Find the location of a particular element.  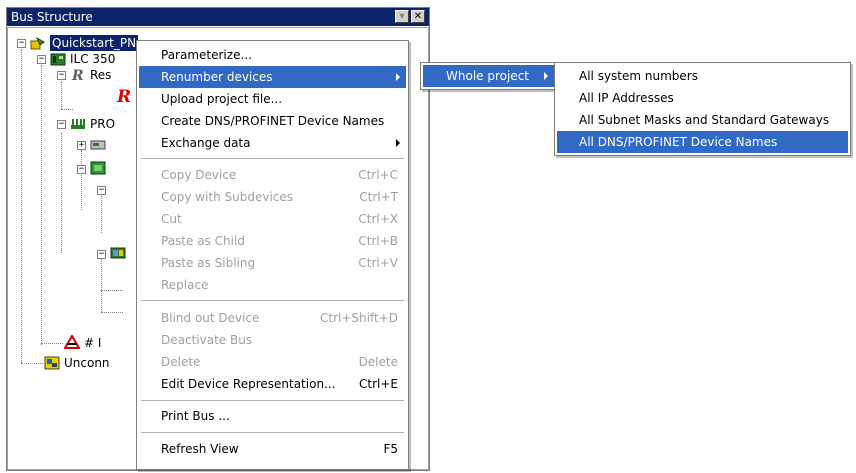

panel-title: Bus Structure is located at coordinates (52, 17).